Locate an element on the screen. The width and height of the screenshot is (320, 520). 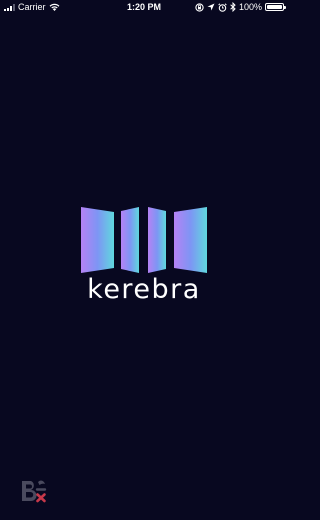
kerebra-logo-icon is located at coordinates (144, 240).